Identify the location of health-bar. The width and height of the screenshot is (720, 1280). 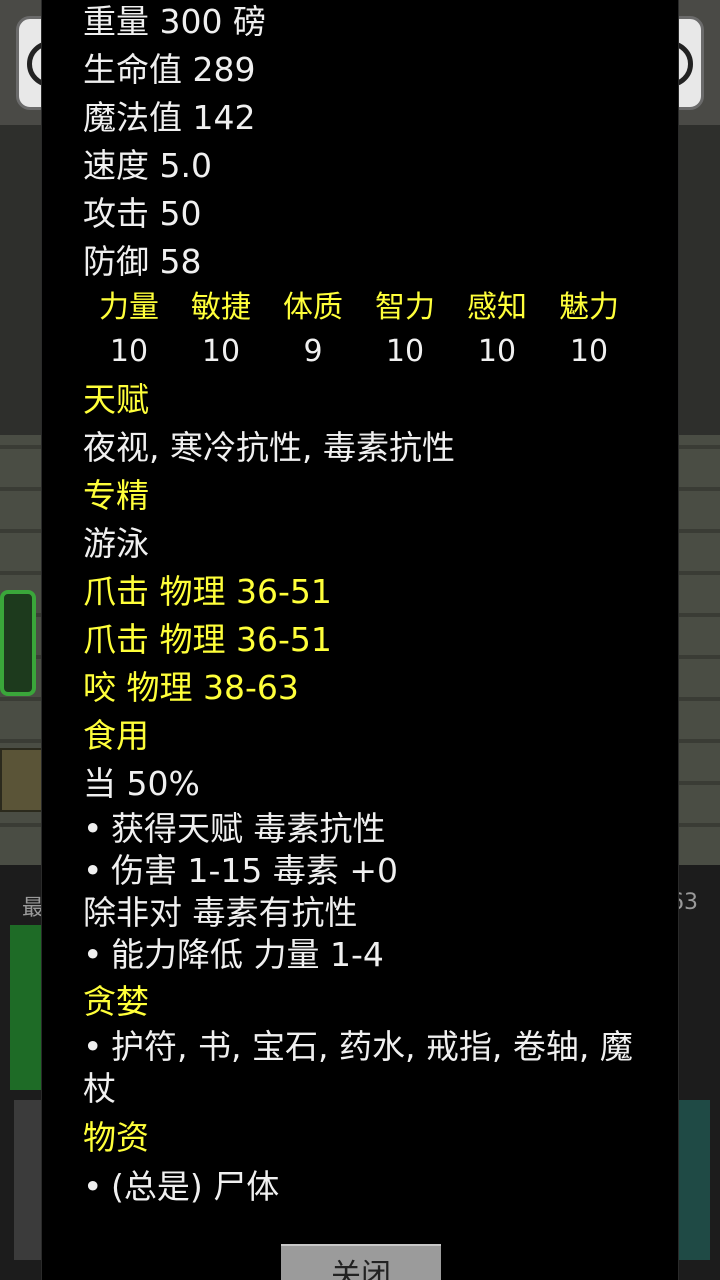
(27, 1007).